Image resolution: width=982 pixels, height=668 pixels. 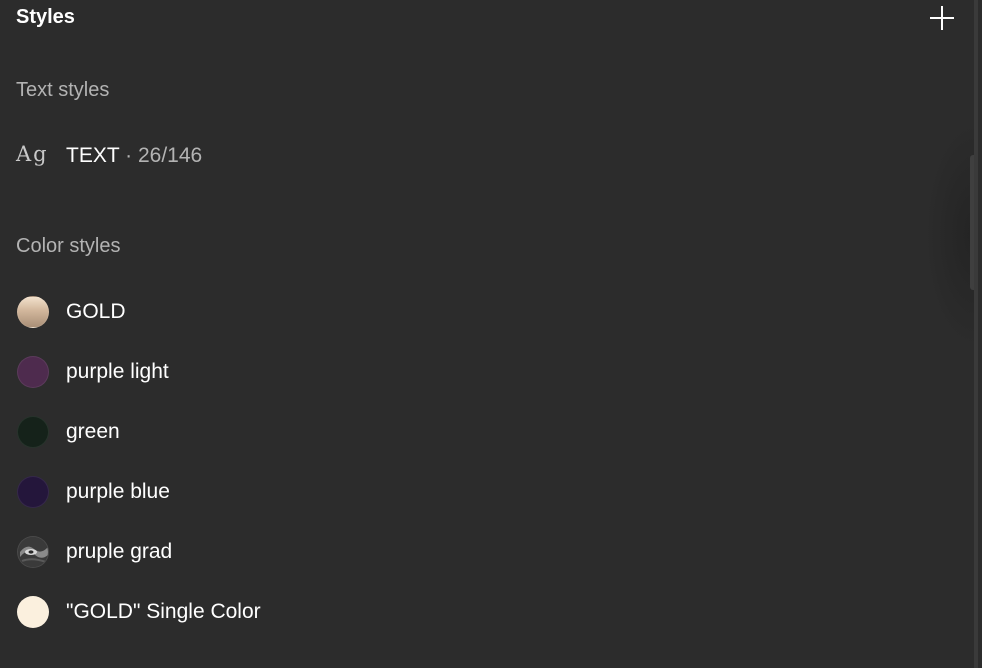 What do you see at coordinates (460, 156) in the screenshot?
I see `text-style-item-text: Ag TEXT · 26/146` at bounding box center [460, 156].